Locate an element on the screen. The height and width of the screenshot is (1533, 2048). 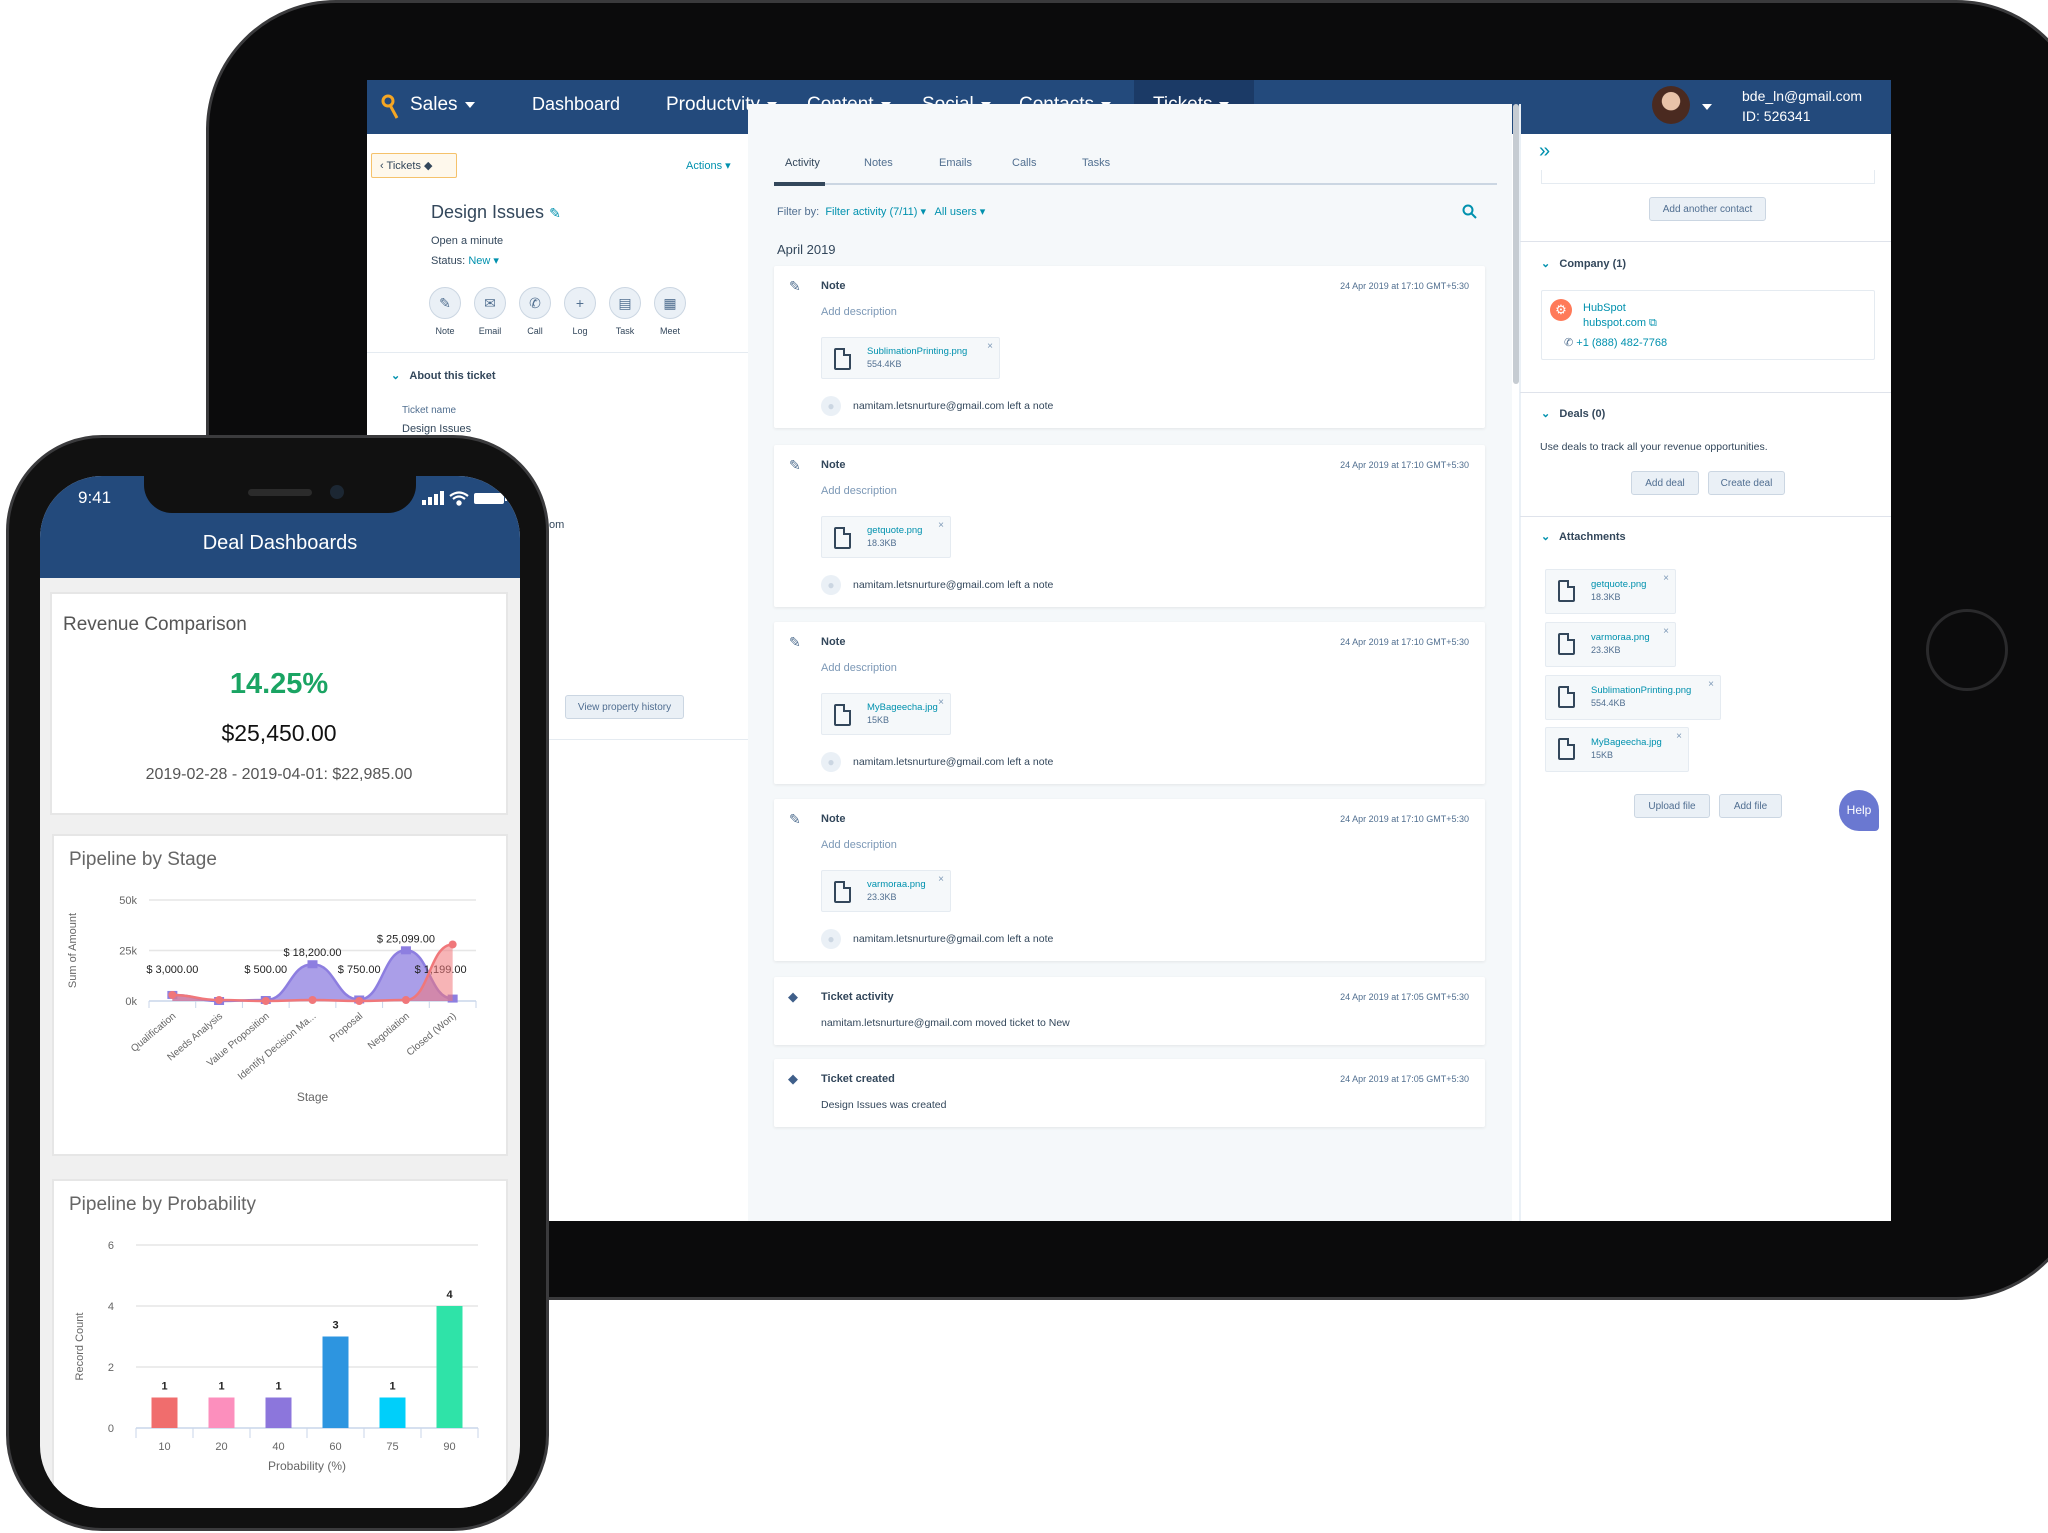
task-action-button: ▤ is located at coordinates (625, 303).